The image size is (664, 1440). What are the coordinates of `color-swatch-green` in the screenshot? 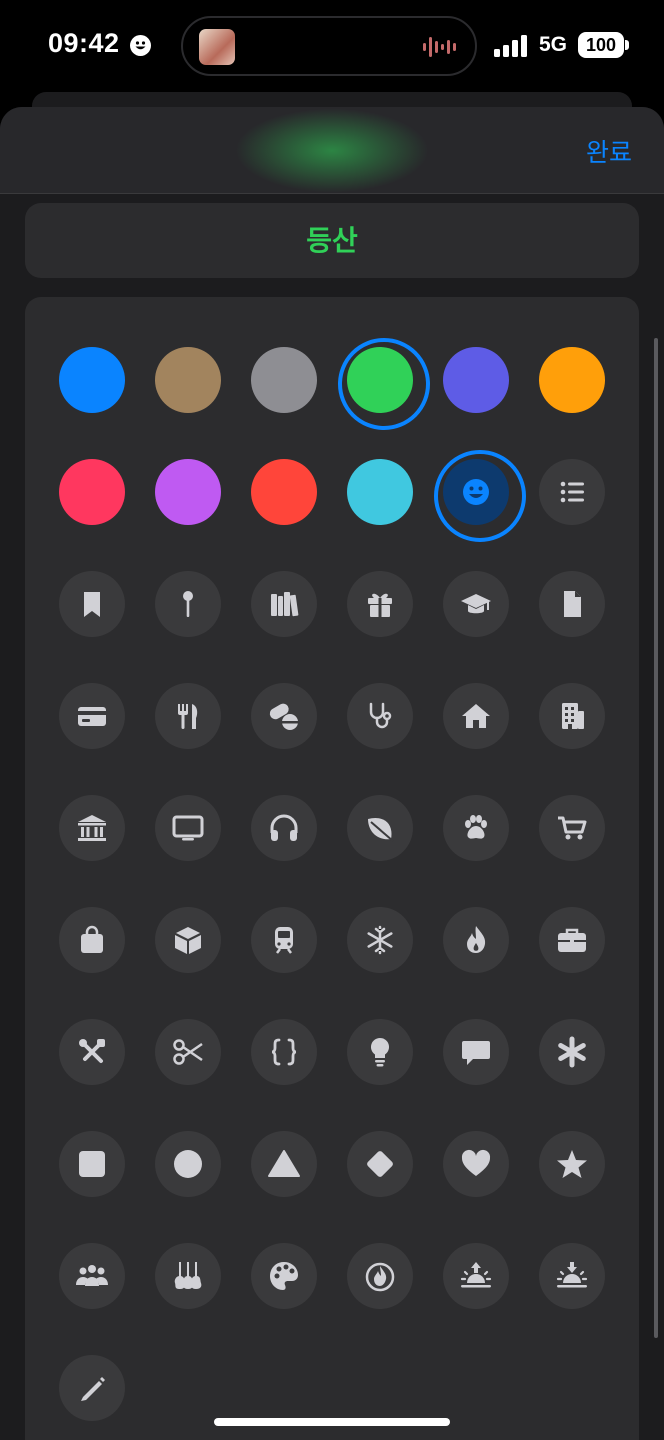 It's located at (384, 384).